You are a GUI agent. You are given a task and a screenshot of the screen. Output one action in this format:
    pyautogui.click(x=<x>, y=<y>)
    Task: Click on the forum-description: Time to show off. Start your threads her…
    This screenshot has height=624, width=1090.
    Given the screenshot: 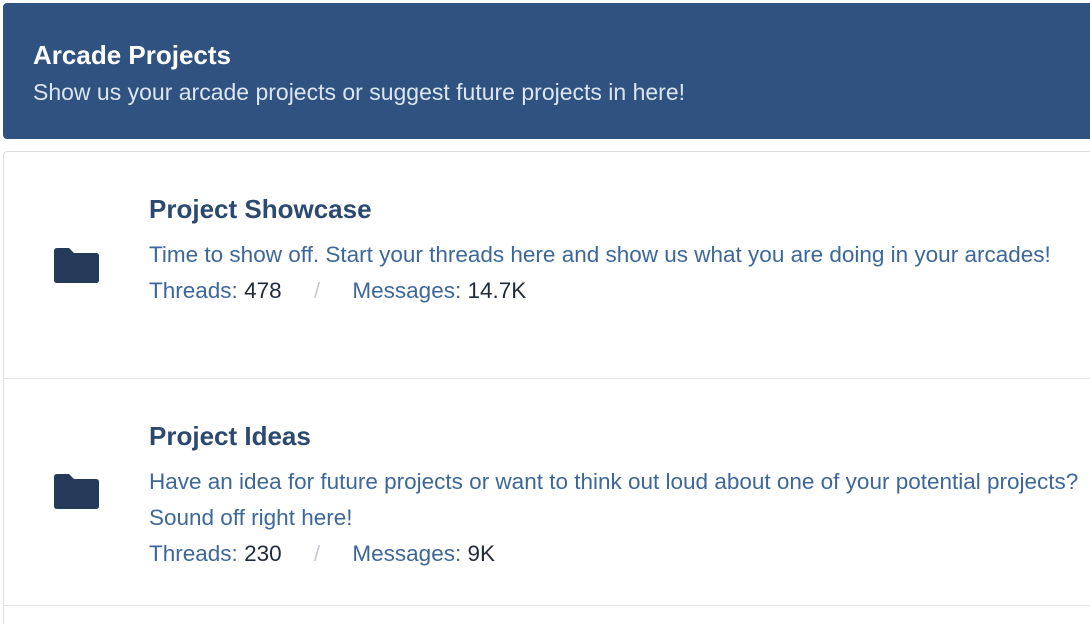 What is the action you would take?
    pyautogui.click(x=600, y=254)
    